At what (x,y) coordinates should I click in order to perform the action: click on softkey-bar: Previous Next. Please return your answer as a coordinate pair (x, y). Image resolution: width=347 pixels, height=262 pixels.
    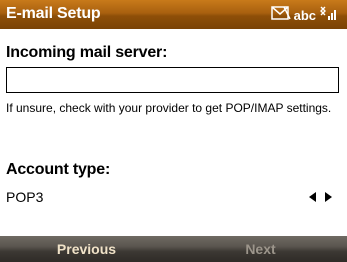
    Looking at the image, I should click on (173, 249).